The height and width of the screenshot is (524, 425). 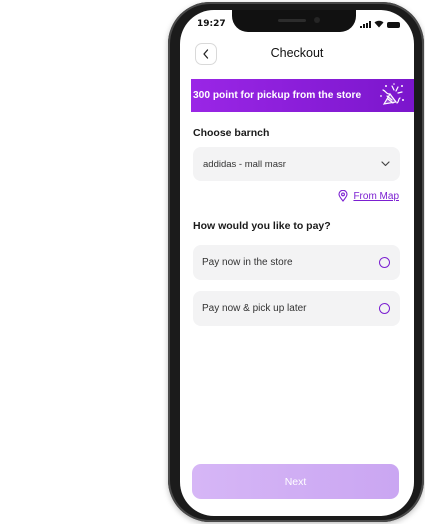 I want to click on location-pin-icon, so click(x=343, y=196).